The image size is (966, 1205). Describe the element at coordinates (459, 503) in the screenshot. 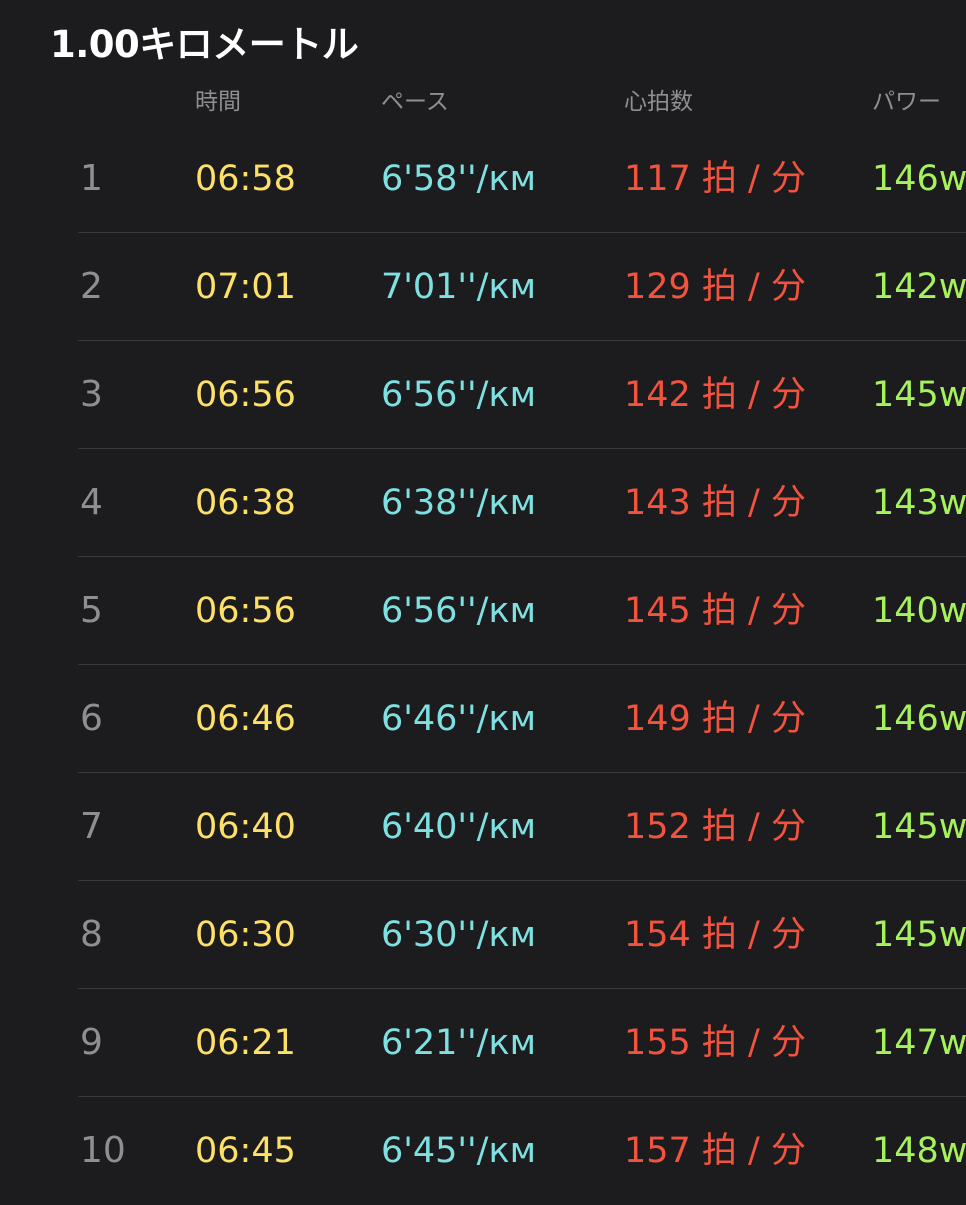

I see `split-pace: 6'38''/км` at that location.